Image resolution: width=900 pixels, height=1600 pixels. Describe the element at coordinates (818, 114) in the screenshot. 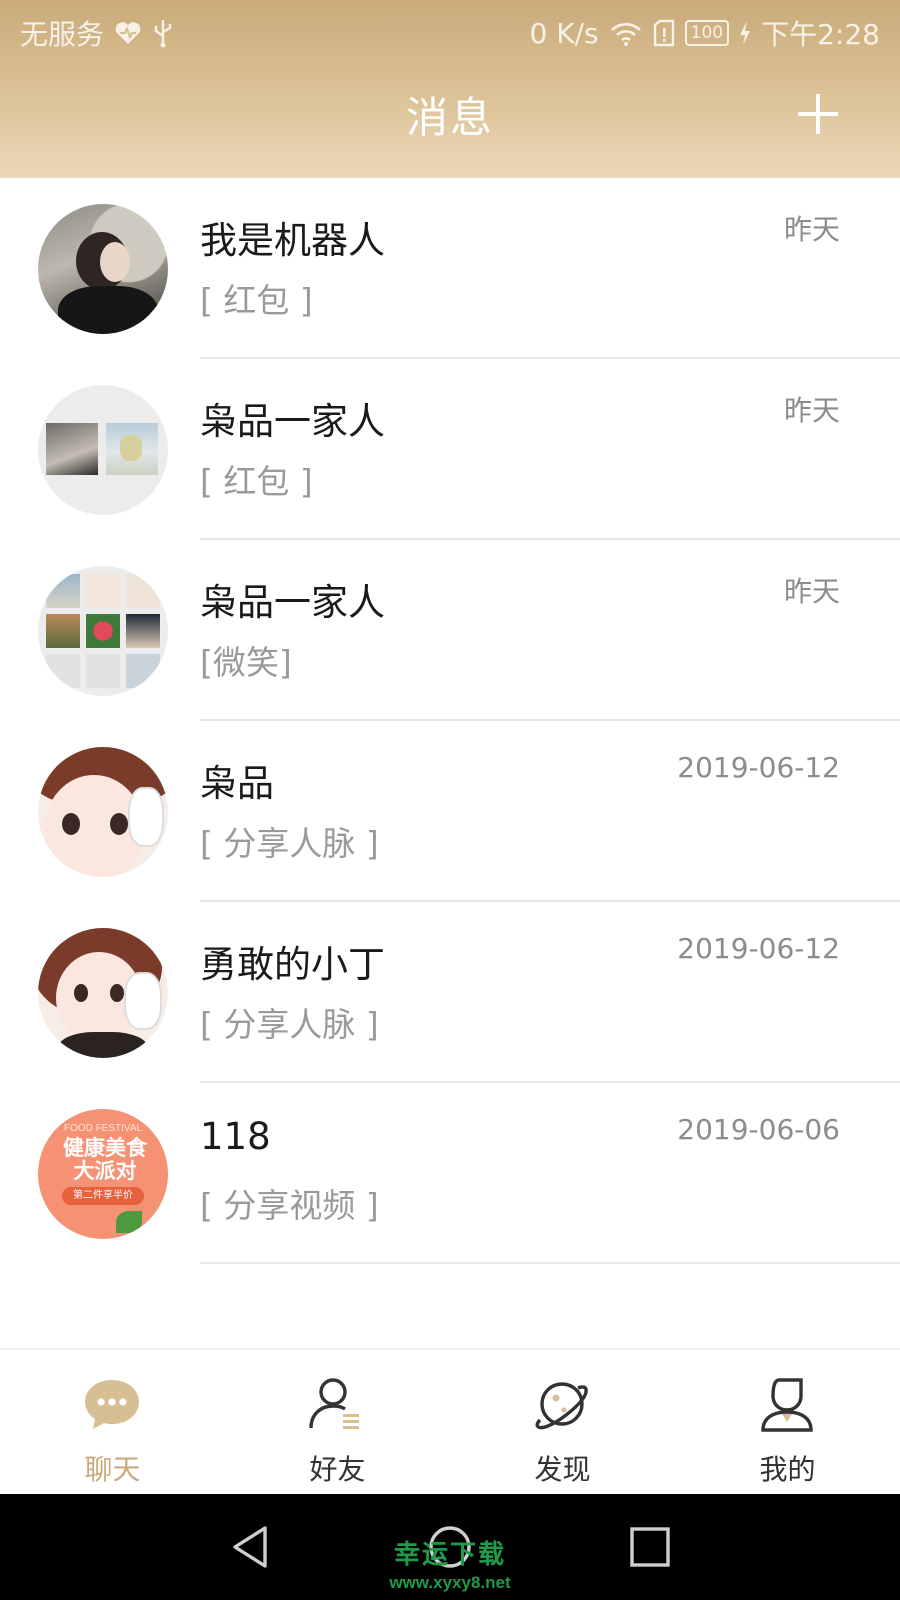

I see `plus-icon` at that location.